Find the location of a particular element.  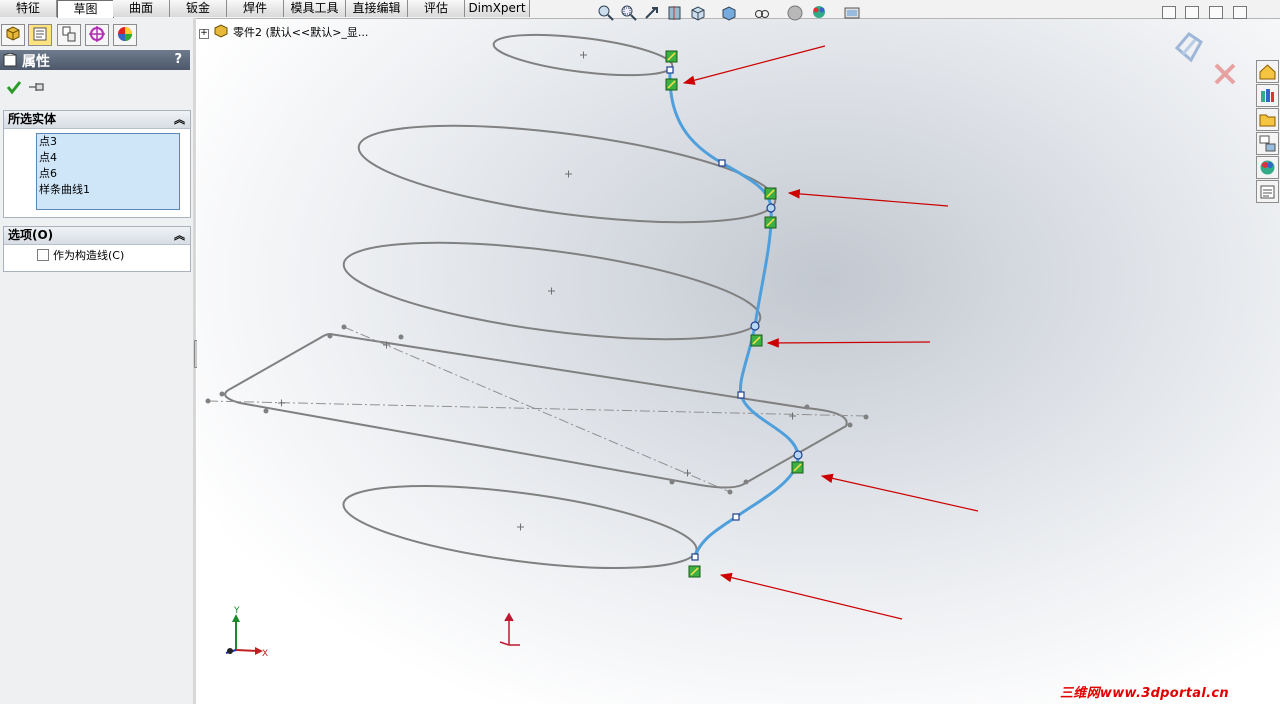

section-view-icon is located at coordinates (675, 13).